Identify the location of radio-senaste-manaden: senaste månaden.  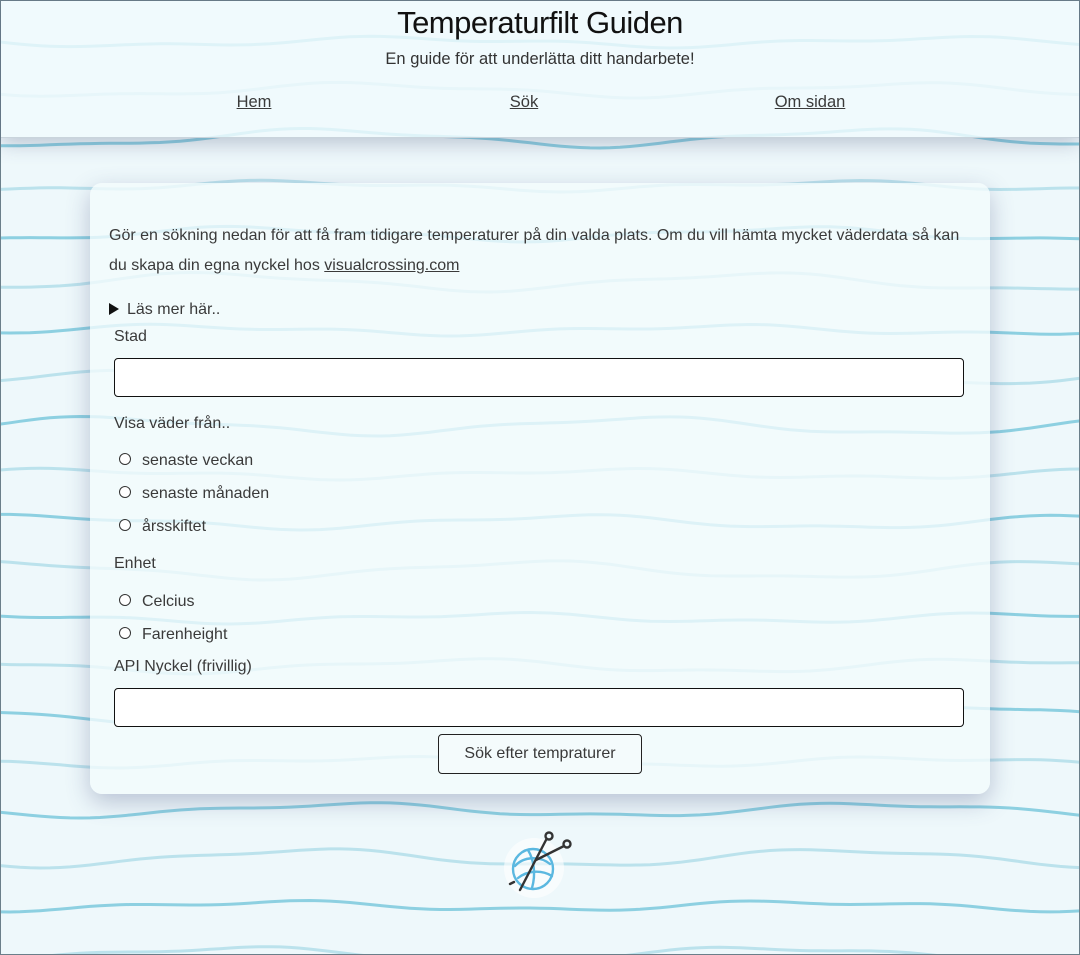
(194, 494).